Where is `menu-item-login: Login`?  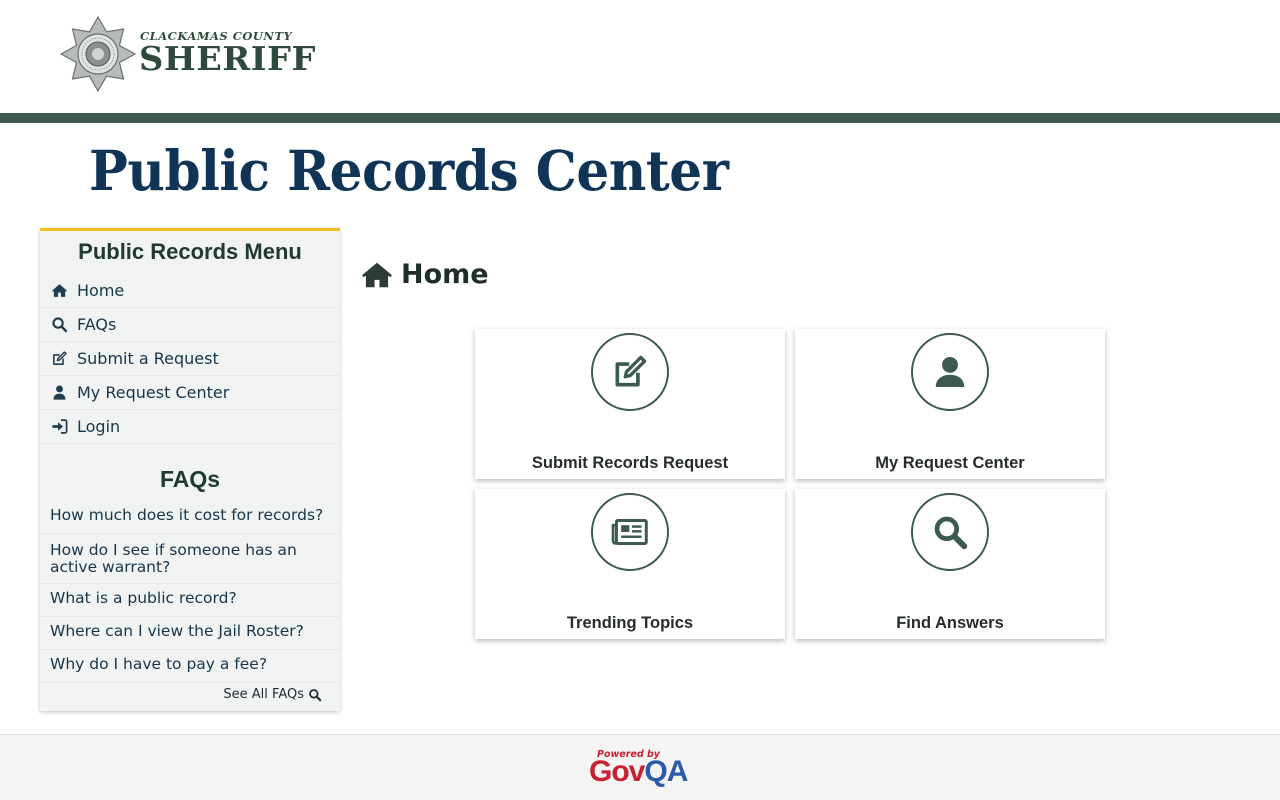 menu-item-login: Login is located at coordinates (190, 427).